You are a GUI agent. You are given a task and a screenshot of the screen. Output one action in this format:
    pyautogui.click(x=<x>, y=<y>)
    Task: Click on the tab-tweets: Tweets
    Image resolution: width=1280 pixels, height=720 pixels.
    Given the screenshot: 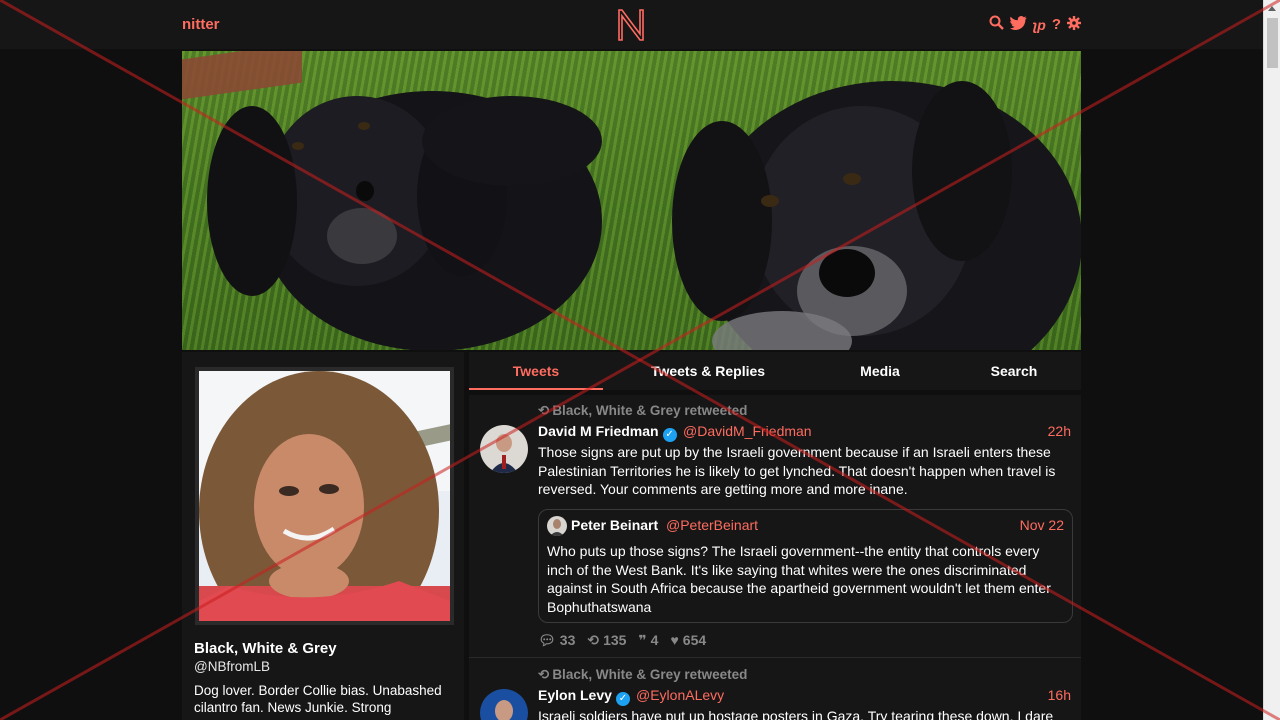 What is the action you would take?
    pyautogui.click(x=536, y=371)
    